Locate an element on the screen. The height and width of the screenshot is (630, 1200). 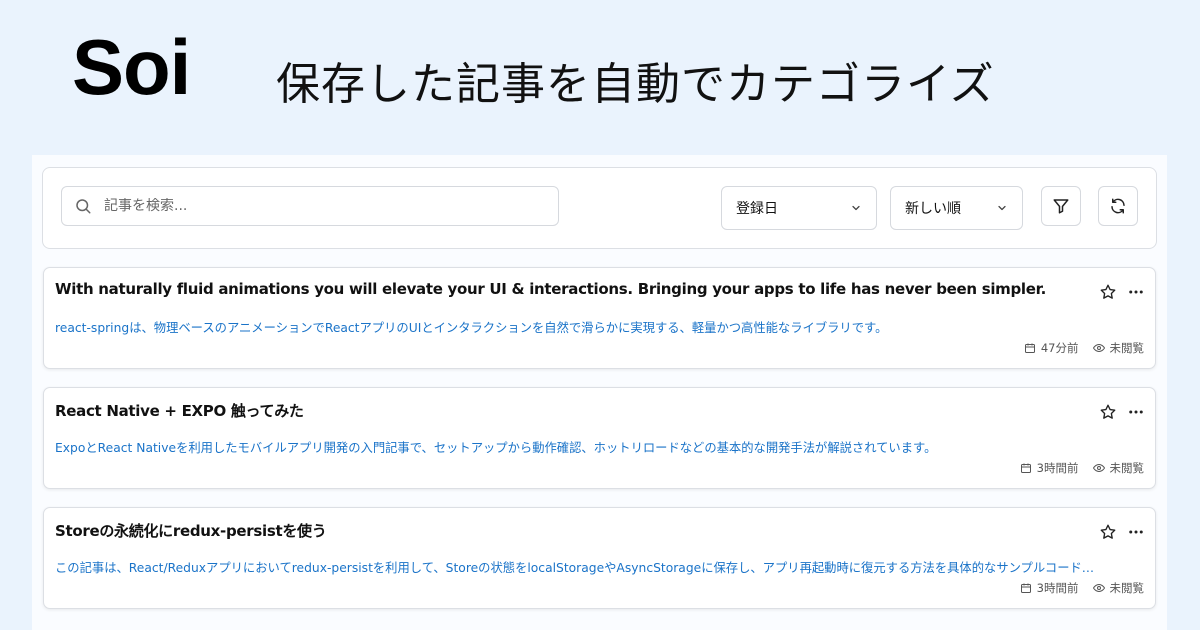
toolbar: 登録日 新しい順 is located at coordinates (599, 208).